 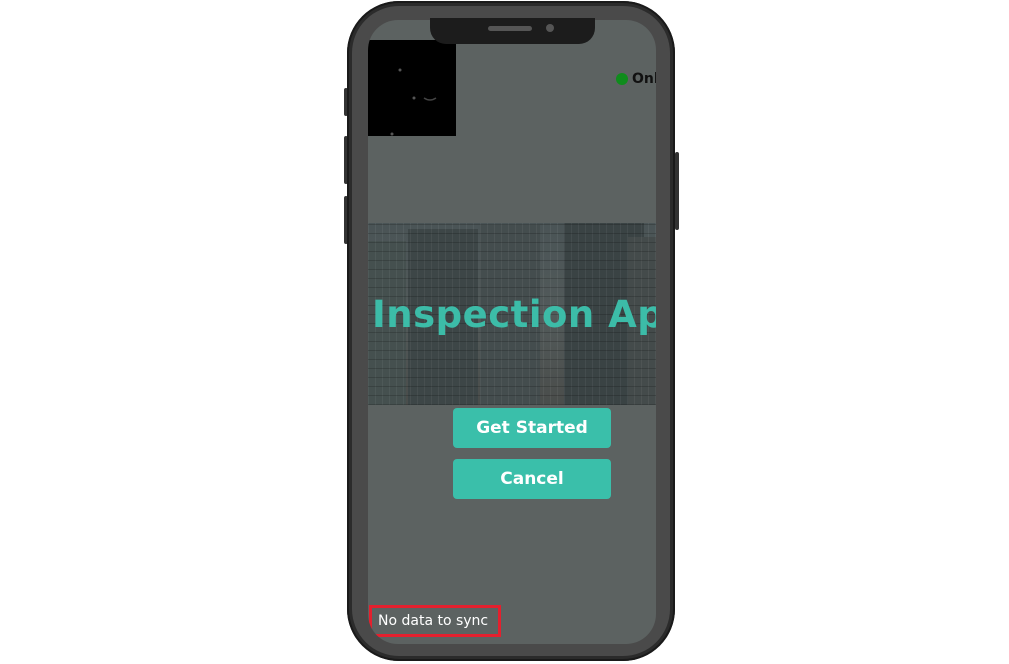 I want to click on status-label: Onl, so click(x=644, y=79).